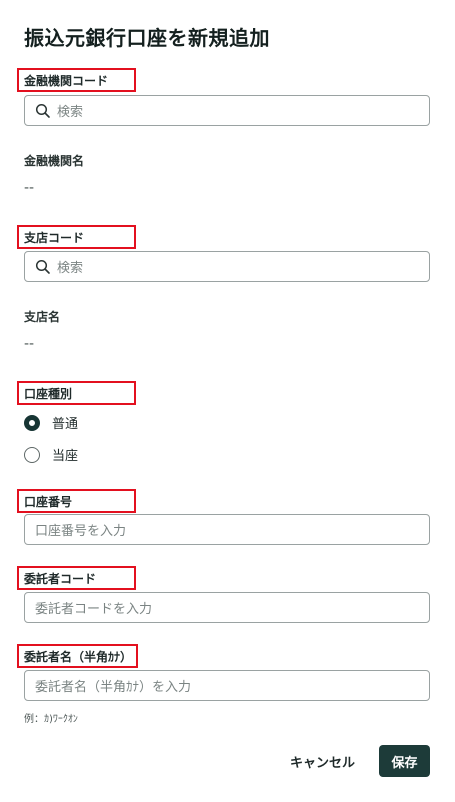 The width and height of the screenshot is (455, 802). I want to click on branch-code-placeholder: 検索, so click(70, 268).